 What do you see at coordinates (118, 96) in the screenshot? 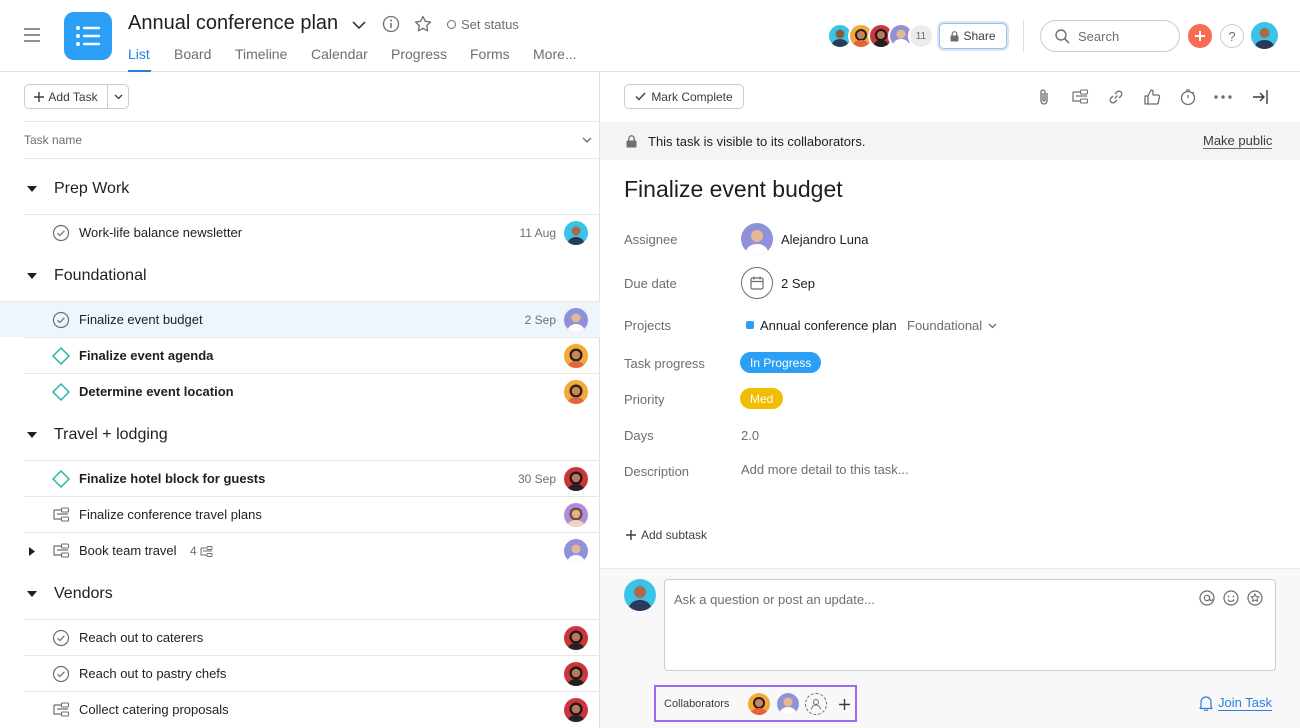
I see `add-task-dropdown` at bounding box center [118, 96].